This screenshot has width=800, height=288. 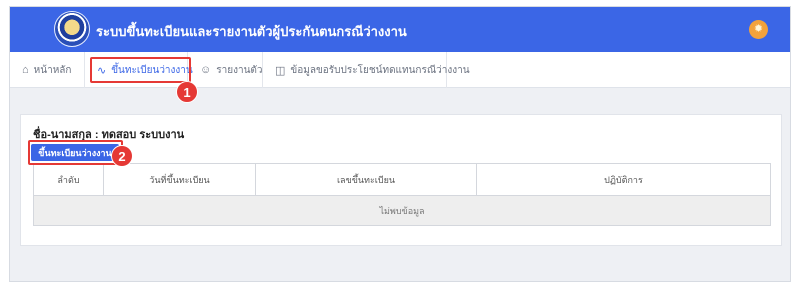 What do you see at coordinates (68, 179) in the screenshot?
I see `column-header-order: ลำดับ` at bounding box center [68, 179].